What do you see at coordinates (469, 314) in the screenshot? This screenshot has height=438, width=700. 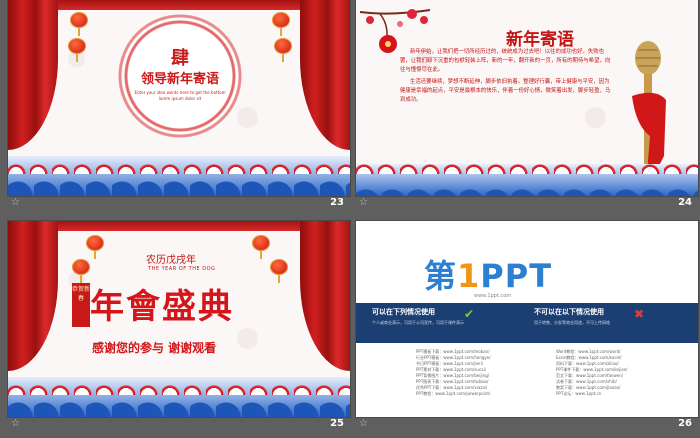 I see `check-icon: ✔` at bounding box center [469, 314].